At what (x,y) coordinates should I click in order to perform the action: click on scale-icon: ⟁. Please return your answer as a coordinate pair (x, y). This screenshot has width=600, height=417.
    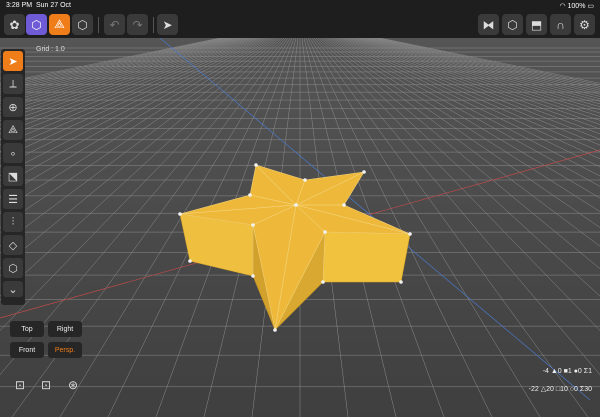
    Looking at the image, I should click on (13, 130).